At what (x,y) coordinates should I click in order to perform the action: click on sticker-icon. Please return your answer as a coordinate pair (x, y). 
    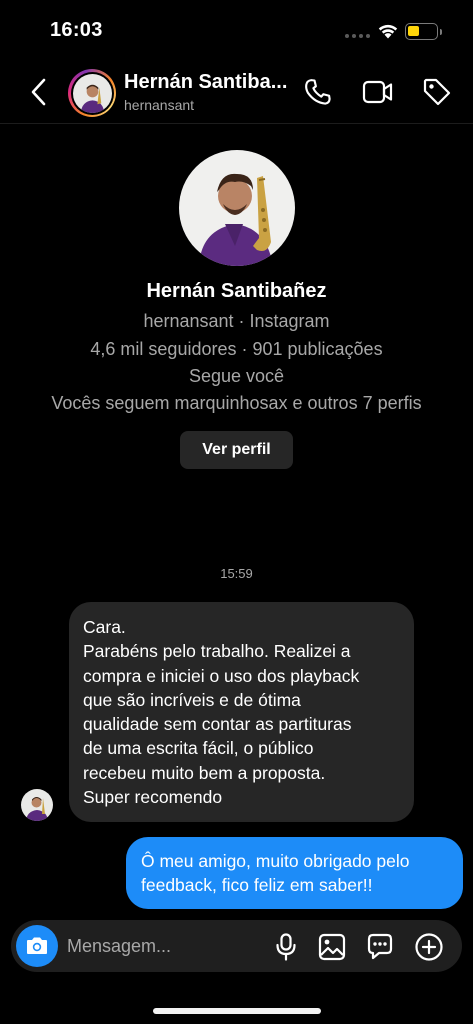
    Looking at the image, I should click on (380, 946).